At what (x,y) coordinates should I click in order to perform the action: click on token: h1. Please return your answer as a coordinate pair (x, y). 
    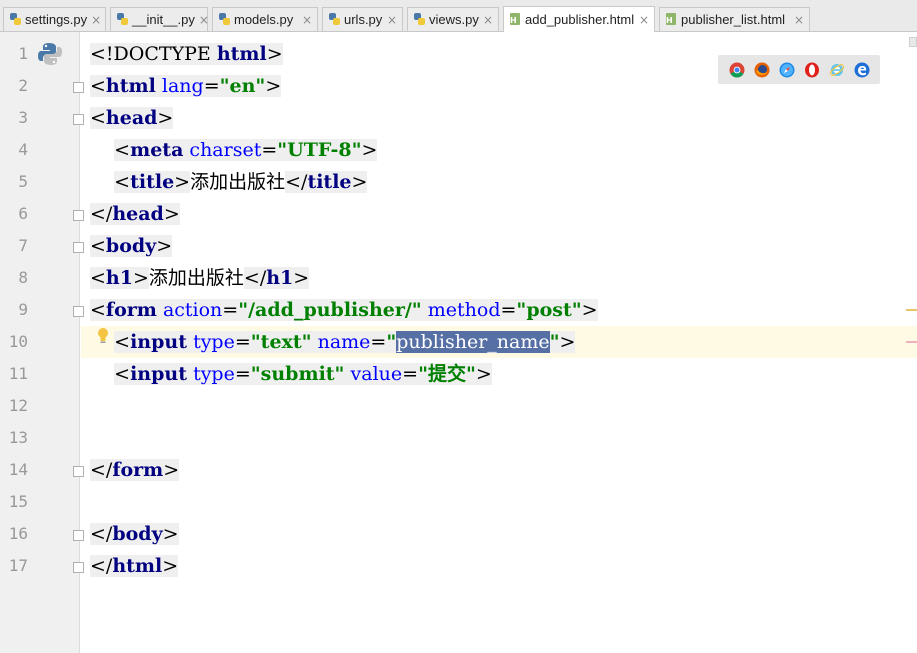
    Looking at the image, I should click on (119, 278).